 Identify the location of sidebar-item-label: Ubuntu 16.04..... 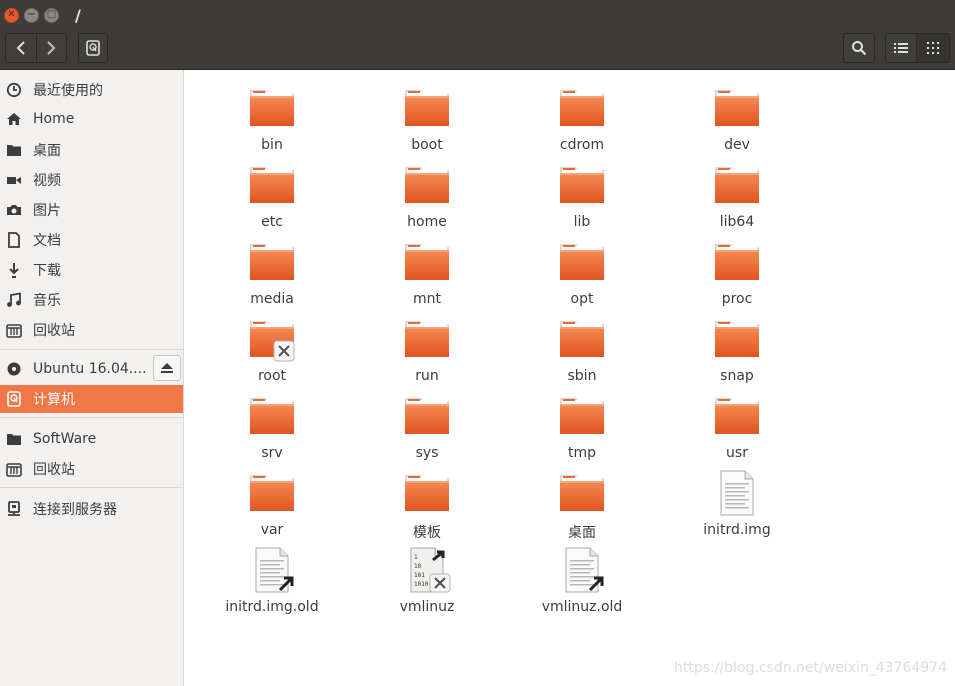
(90, 368).